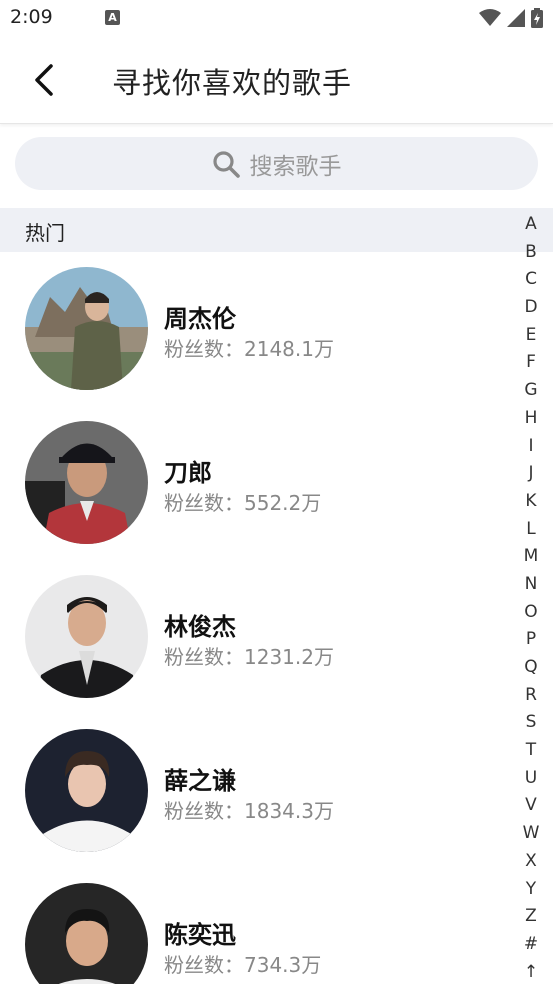 The height and width of the screenshot is (984, 553). Describe the element at coordinates (200, 319) in the screenshot. I see `artist-name: 周杰伦` at that location.